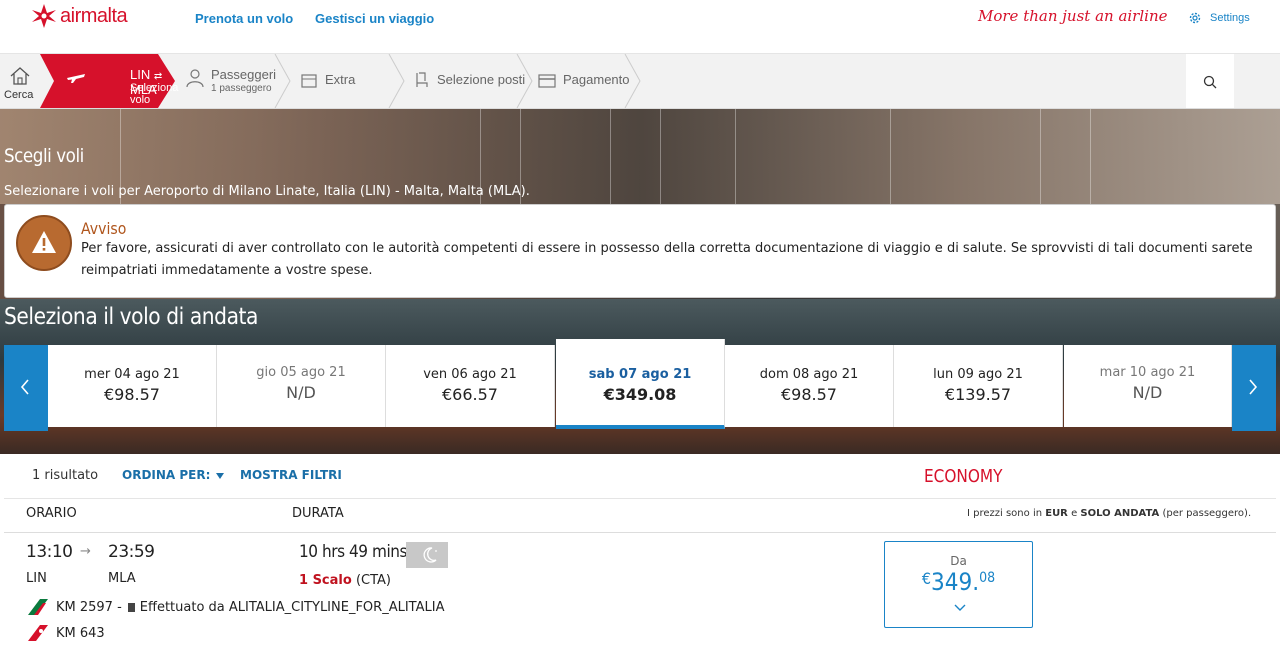 The height and width of the screenshot is (650, 1280). What do you see at coordinates (1120, 513) in the screenshot?
I see `price-note-type: SOLO ANDATA` at bounding box center [1120, 513].